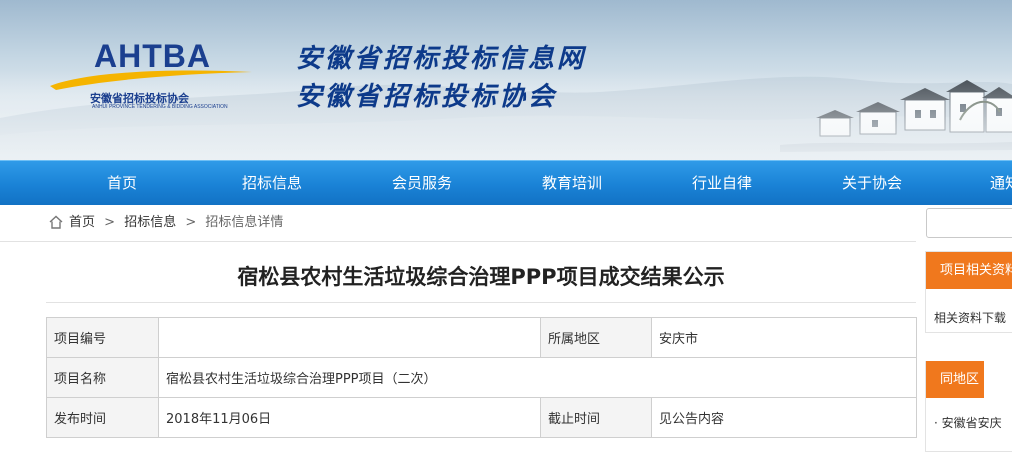 This screenshot has width=1012, height=452. Describe the element at coordinates (872, 183) in the screenshot. I see `nav-item-about: 关于协会` at that location.